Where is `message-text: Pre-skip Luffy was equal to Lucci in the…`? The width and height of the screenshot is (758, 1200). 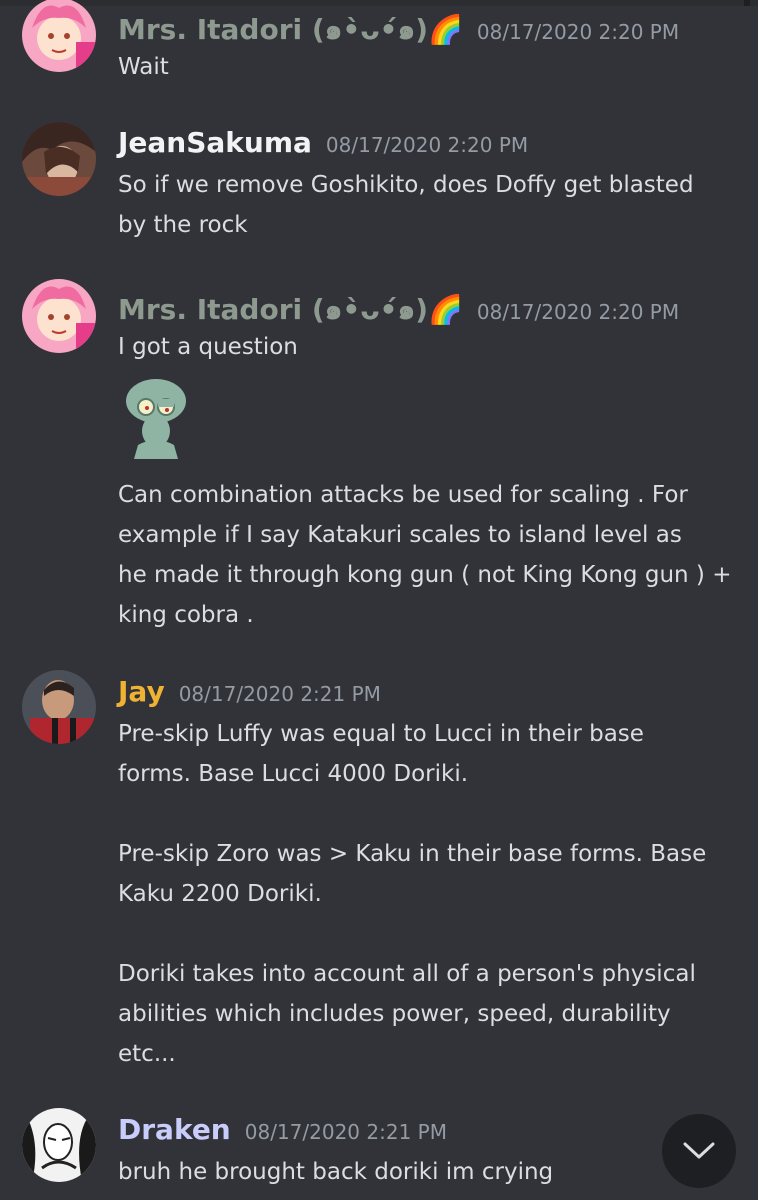
message-text: Pre-skip Luffy was equal to Lucci in the… is located at coordinates (381, 734).